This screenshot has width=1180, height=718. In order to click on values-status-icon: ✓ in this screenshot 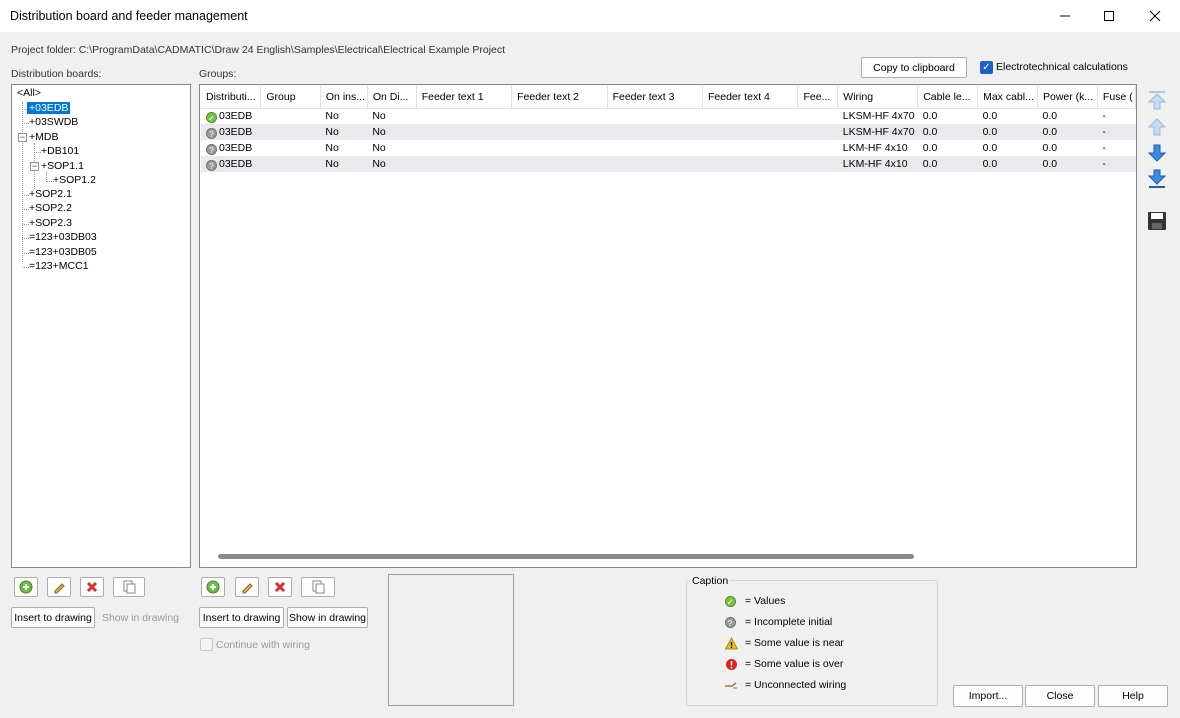, I will do `click(211, 117)`.